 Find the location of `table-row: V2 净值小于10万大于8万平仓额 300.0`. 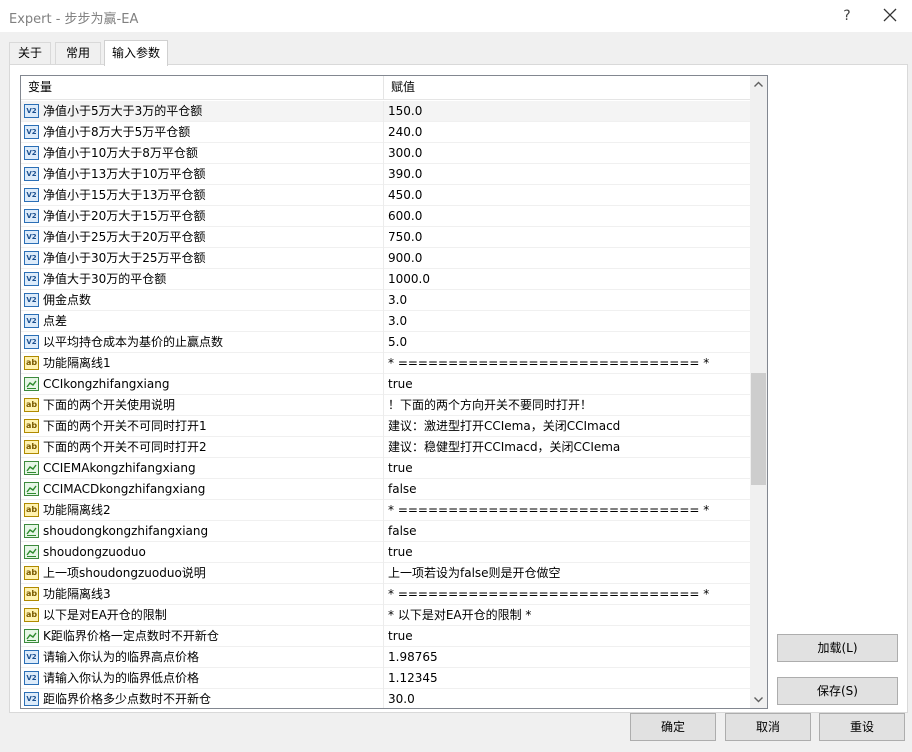

table-row: V2 净值小于10万大于8万平仓额 300.0 is located at coordinates (385, 153).